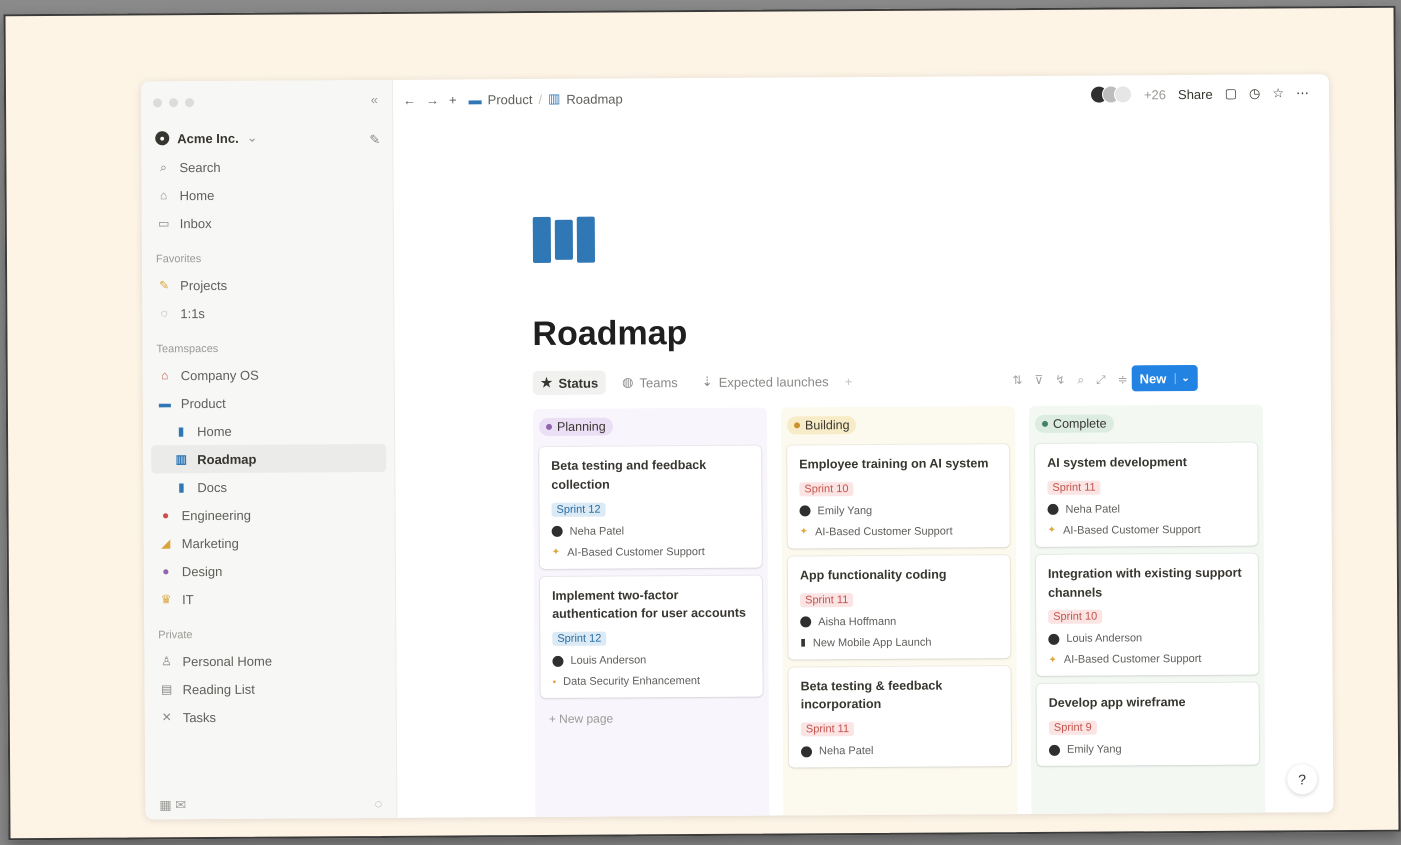  I want to click on column-title: Building, so click(827, 425).